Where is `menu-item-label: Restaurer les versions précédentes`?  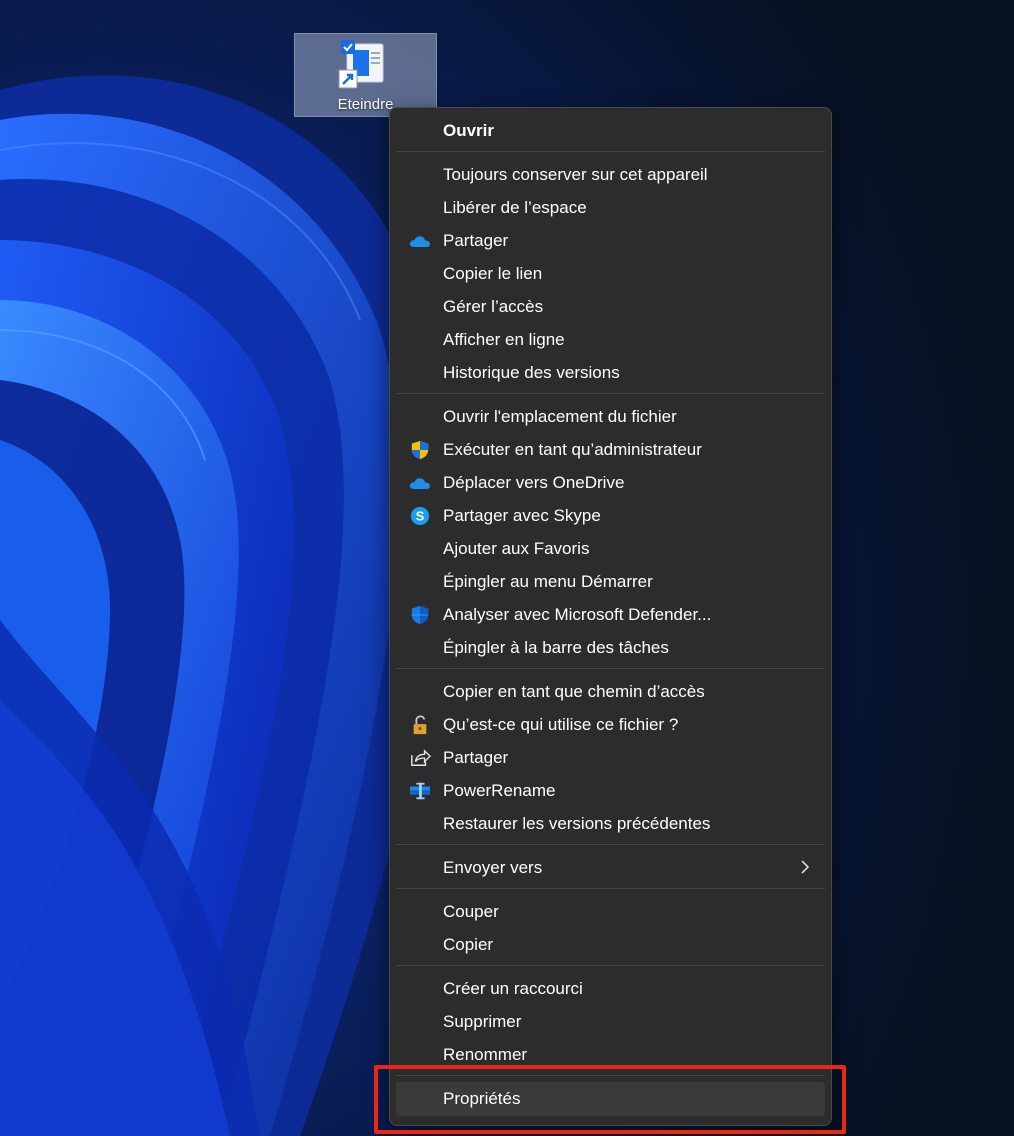 menu-item-label: Restaurer les versions précédentes is located at coordinates (577, 823).